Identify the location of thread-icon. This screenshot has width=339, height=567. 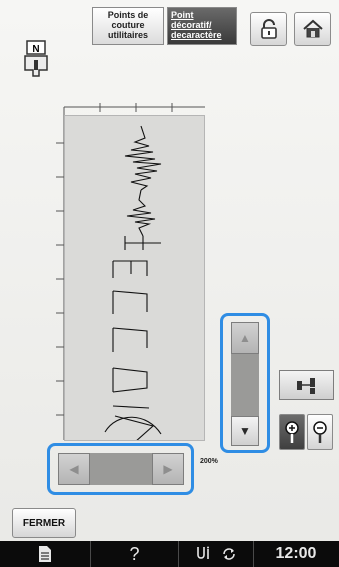
(203, 552).